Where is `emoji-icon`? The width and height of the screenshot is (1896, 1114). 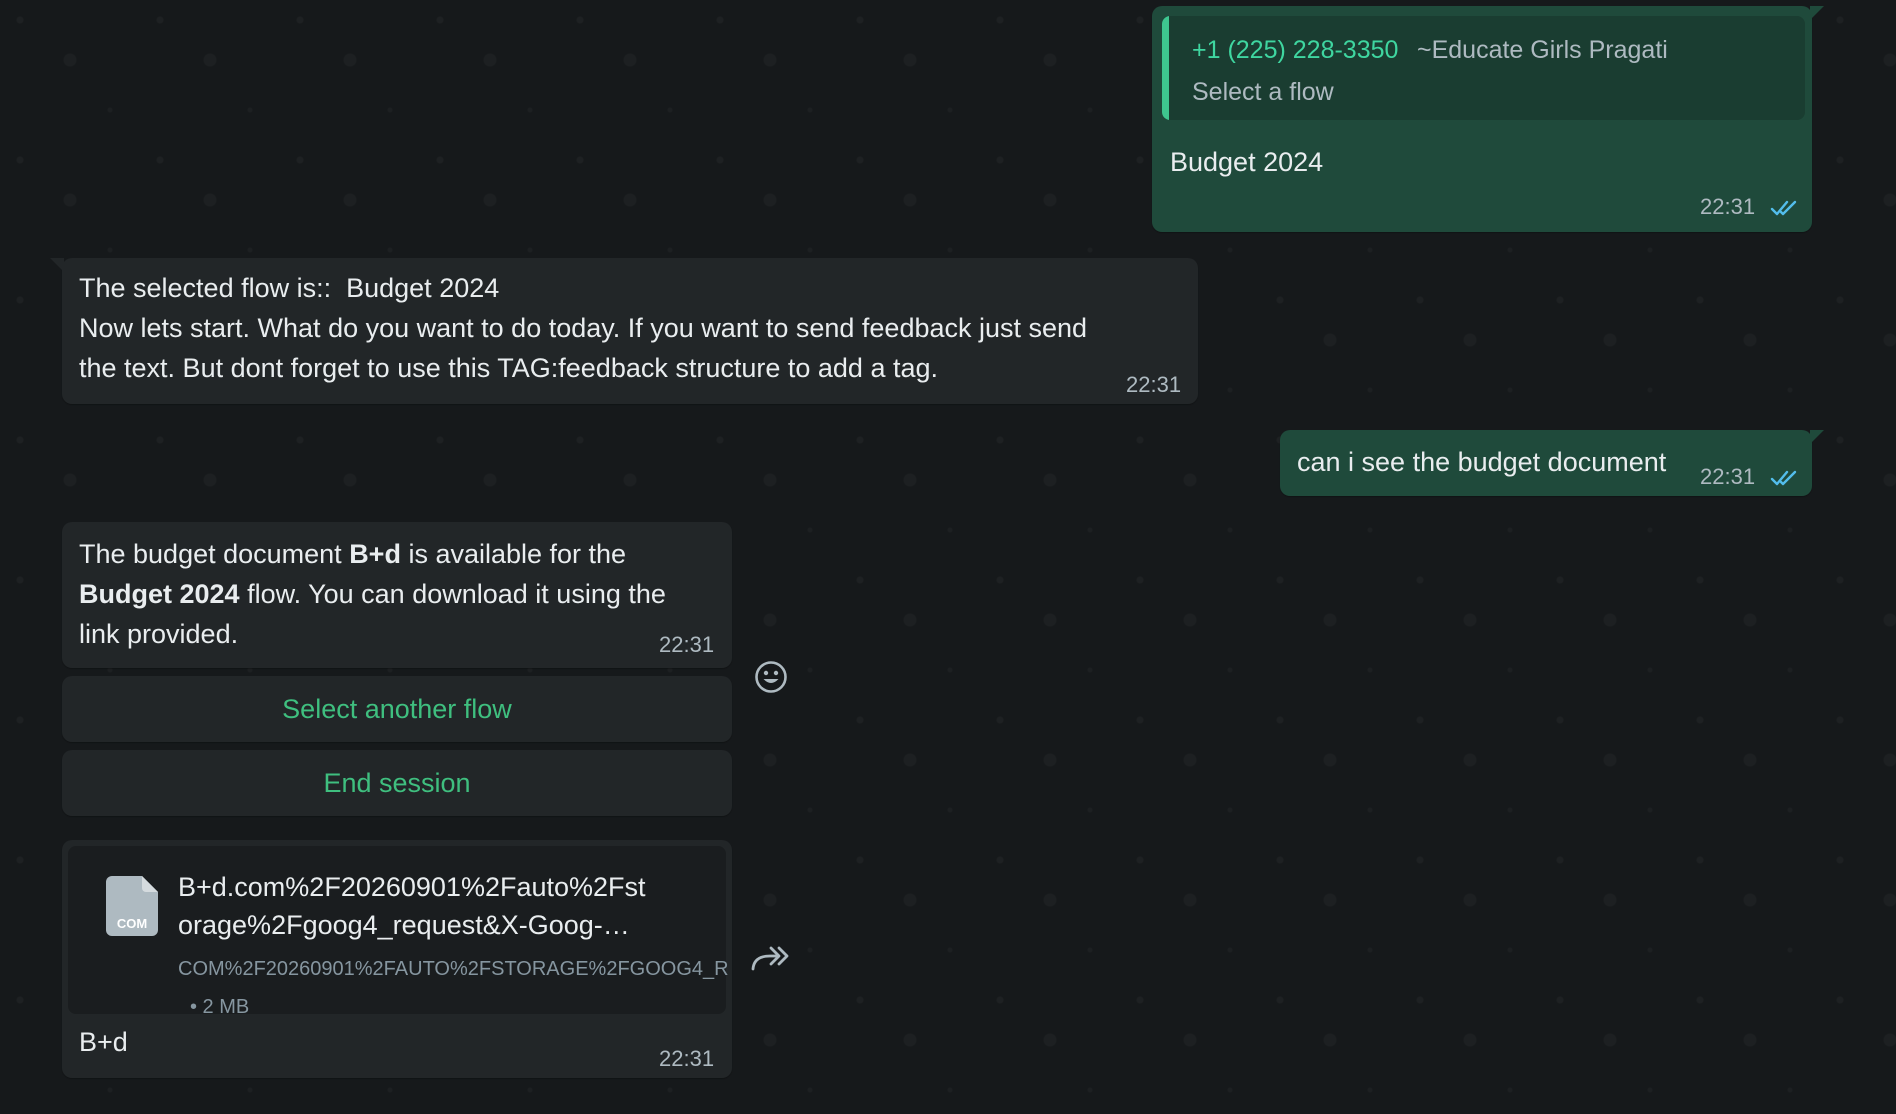
emoji-icon is located at coordinates (771, 677).